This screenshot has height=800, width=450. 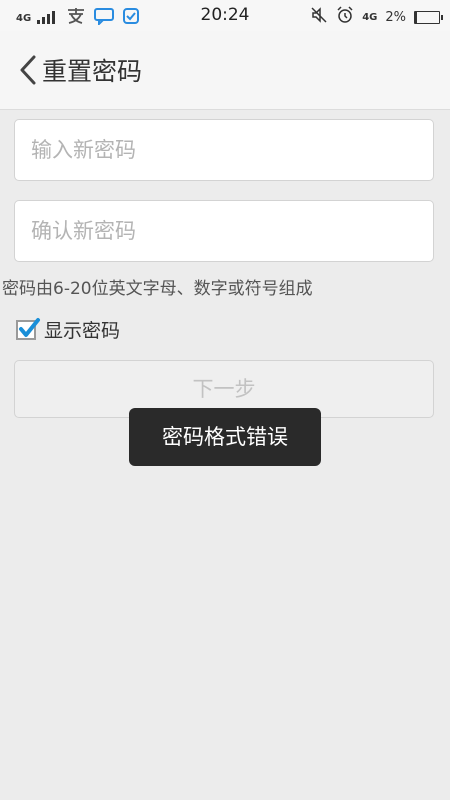 I want to click on checkmark-icon, so click(x=29, y=327).